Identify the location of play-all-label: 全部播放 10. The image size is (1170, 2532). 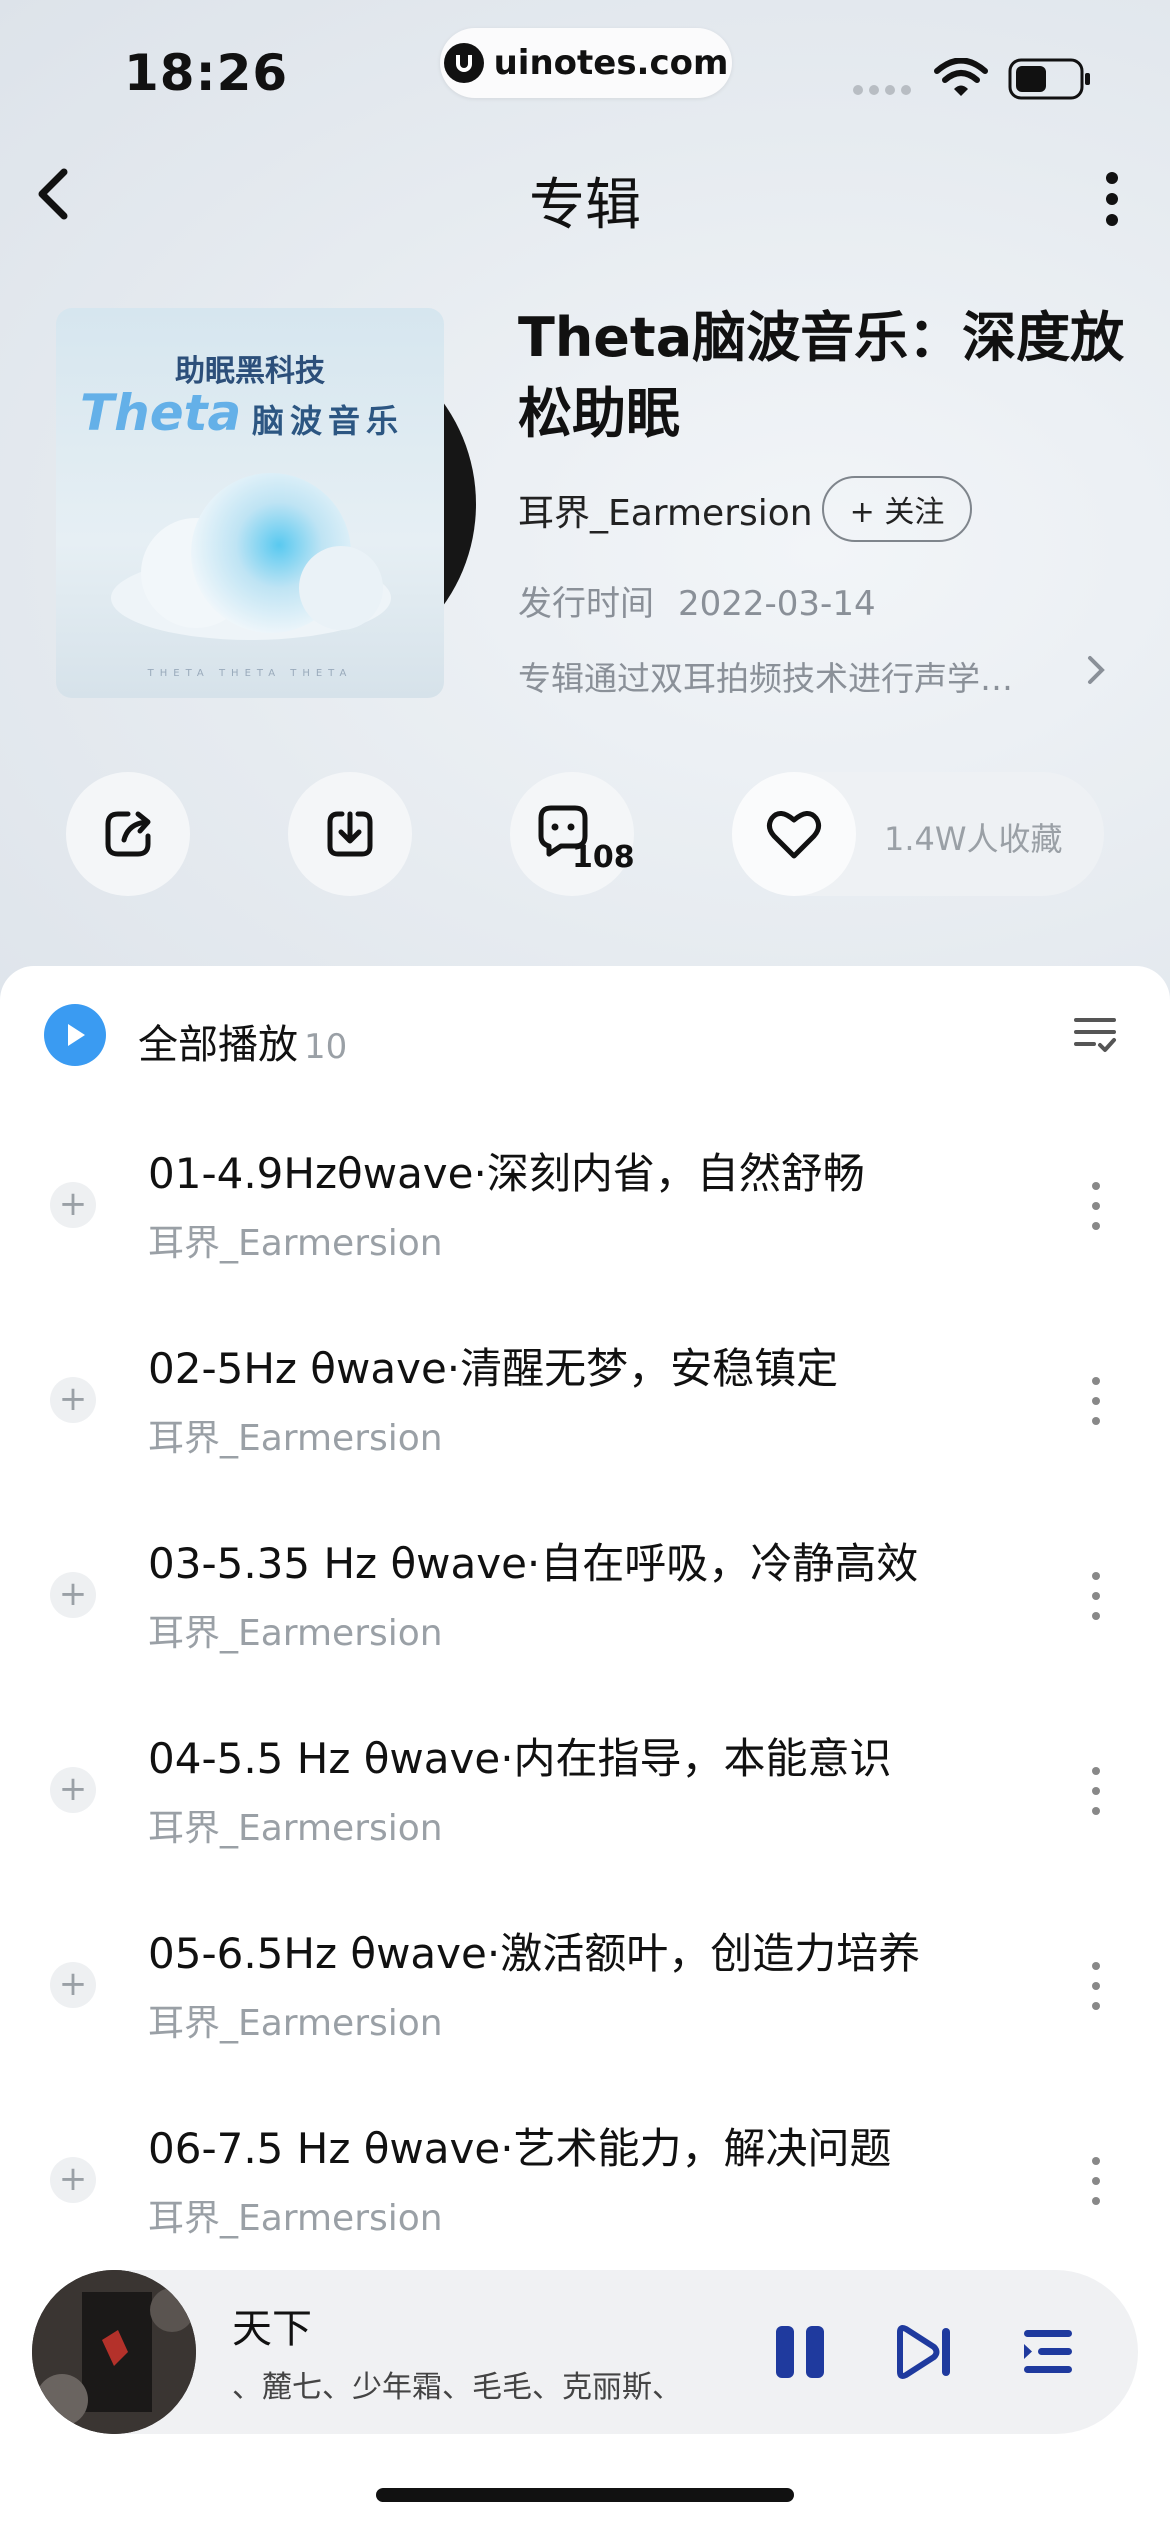
(242, 1041).